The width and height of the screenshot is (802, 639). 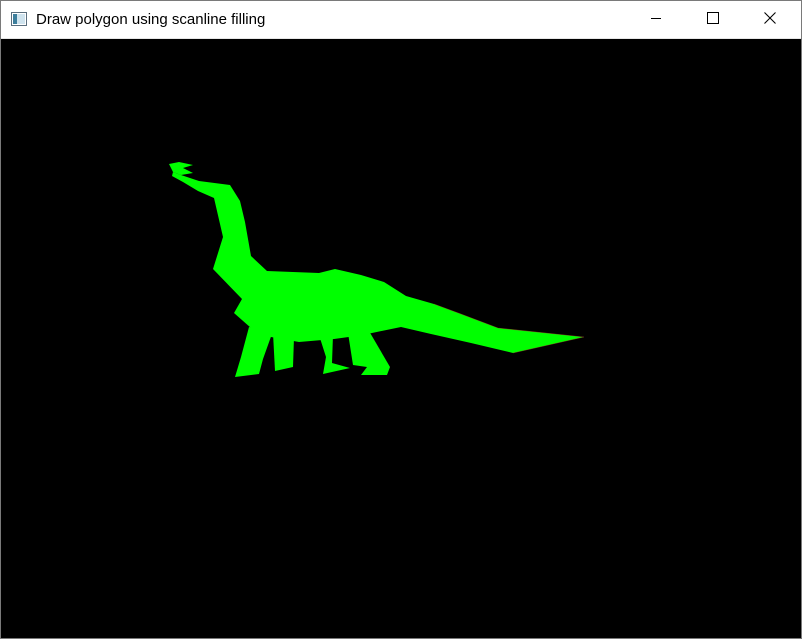 I want to click on close-button, so click(x=770, y=19).